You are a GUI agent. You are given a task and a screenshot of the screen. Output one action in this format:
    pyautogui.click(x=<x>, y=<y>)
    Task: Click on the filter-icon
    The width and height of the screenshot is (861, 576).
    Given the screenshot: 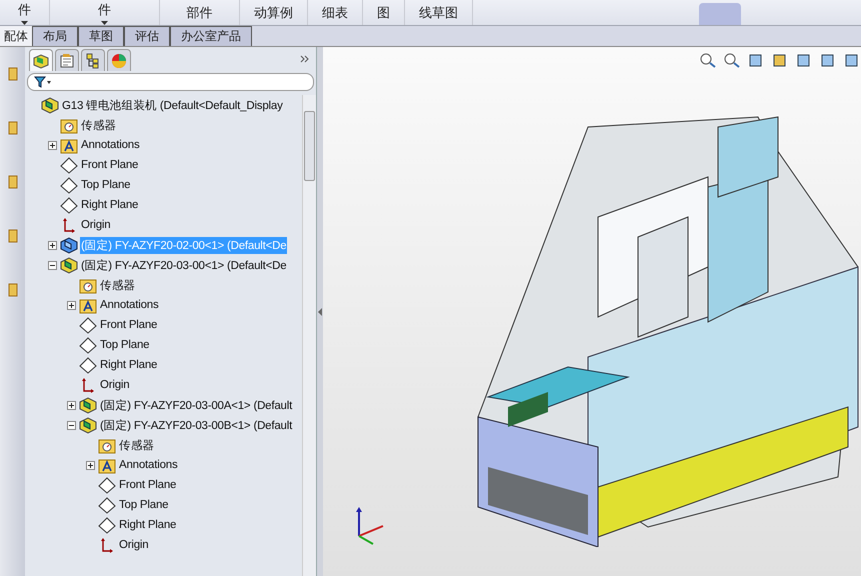 What is the action you would take?
    pyautogui.click(x=43, y=82)
    